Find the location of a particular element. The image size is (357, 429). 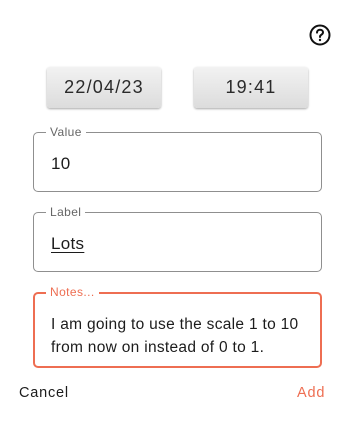

value-field-text: 10 is located at coordinates (61, 163).